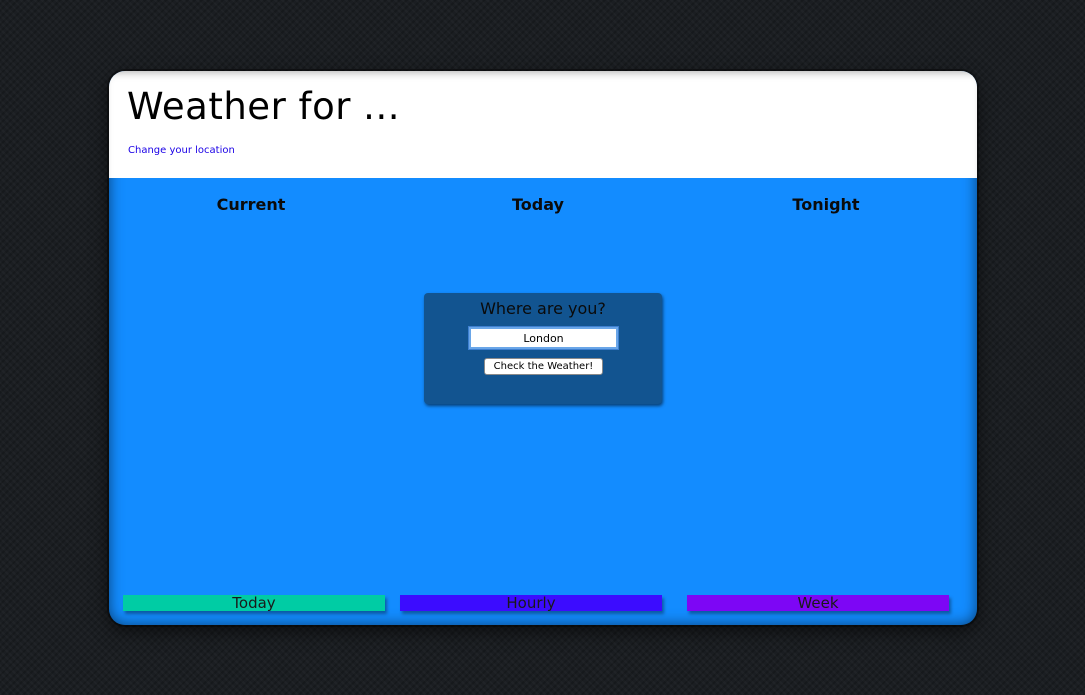 The width and height of the screenshot is (1085, 695). What do you see at coordinates (543, 308) in the screenshot?
I see `location-prompt: Where are you?` at bounding box center [543, 308].